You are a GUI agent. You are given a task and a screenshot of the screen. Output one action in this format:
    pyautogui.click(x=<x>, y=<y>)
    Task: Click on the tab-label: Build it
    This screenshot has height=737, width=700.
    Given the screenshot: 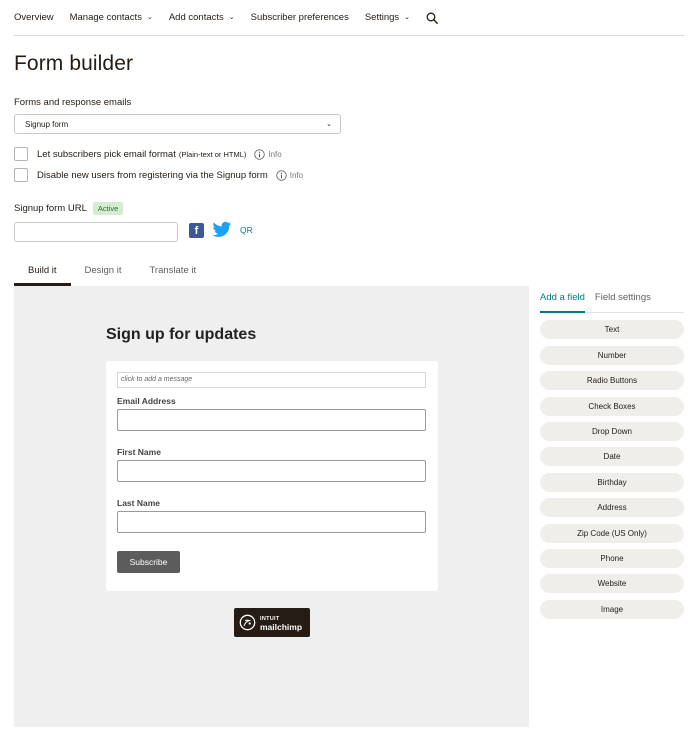 What is the action you would take?
    pyautogui.click(x=42, y=270)
    